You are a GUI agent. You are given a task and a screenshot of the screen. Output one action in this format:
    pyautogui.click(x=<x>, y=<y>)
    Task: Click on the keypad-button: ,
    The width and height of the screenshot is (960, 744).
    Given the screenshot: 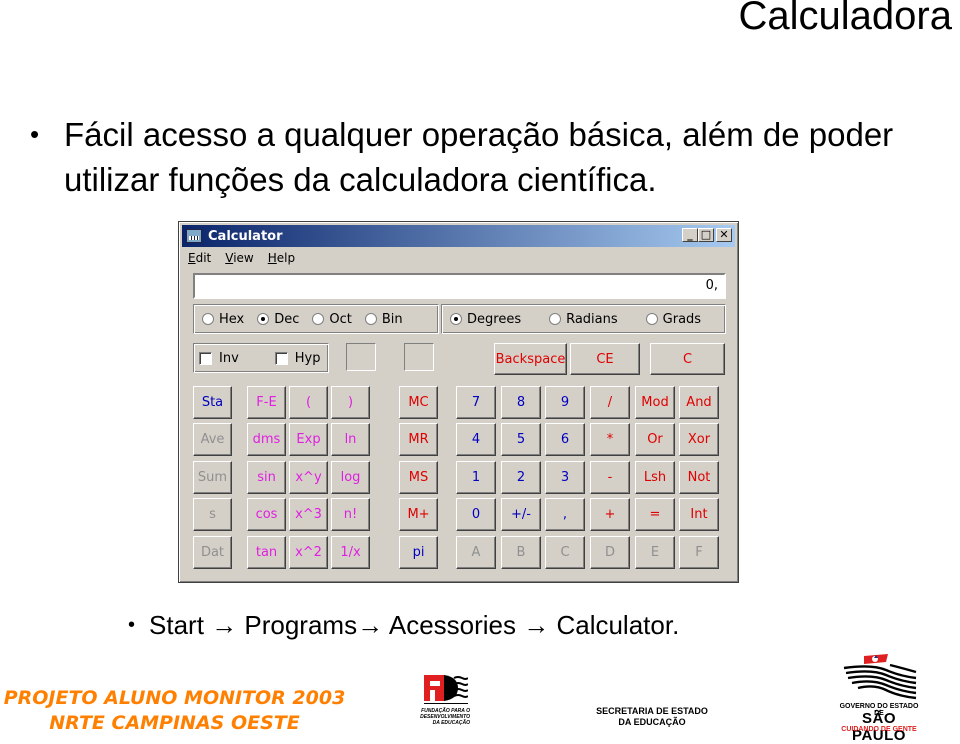 What is the action you would take?
    pyautogui.click(x=565, y=514)
    